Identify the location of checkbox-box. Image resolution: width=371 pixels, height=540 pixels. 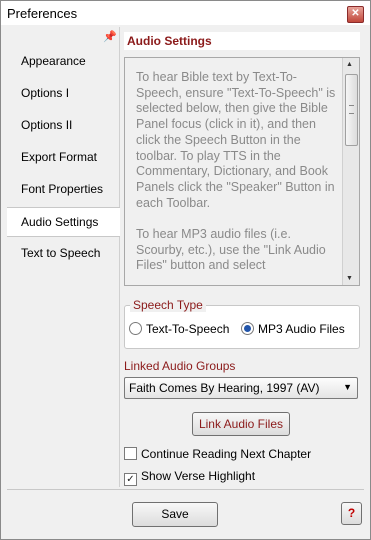
(130, 453).